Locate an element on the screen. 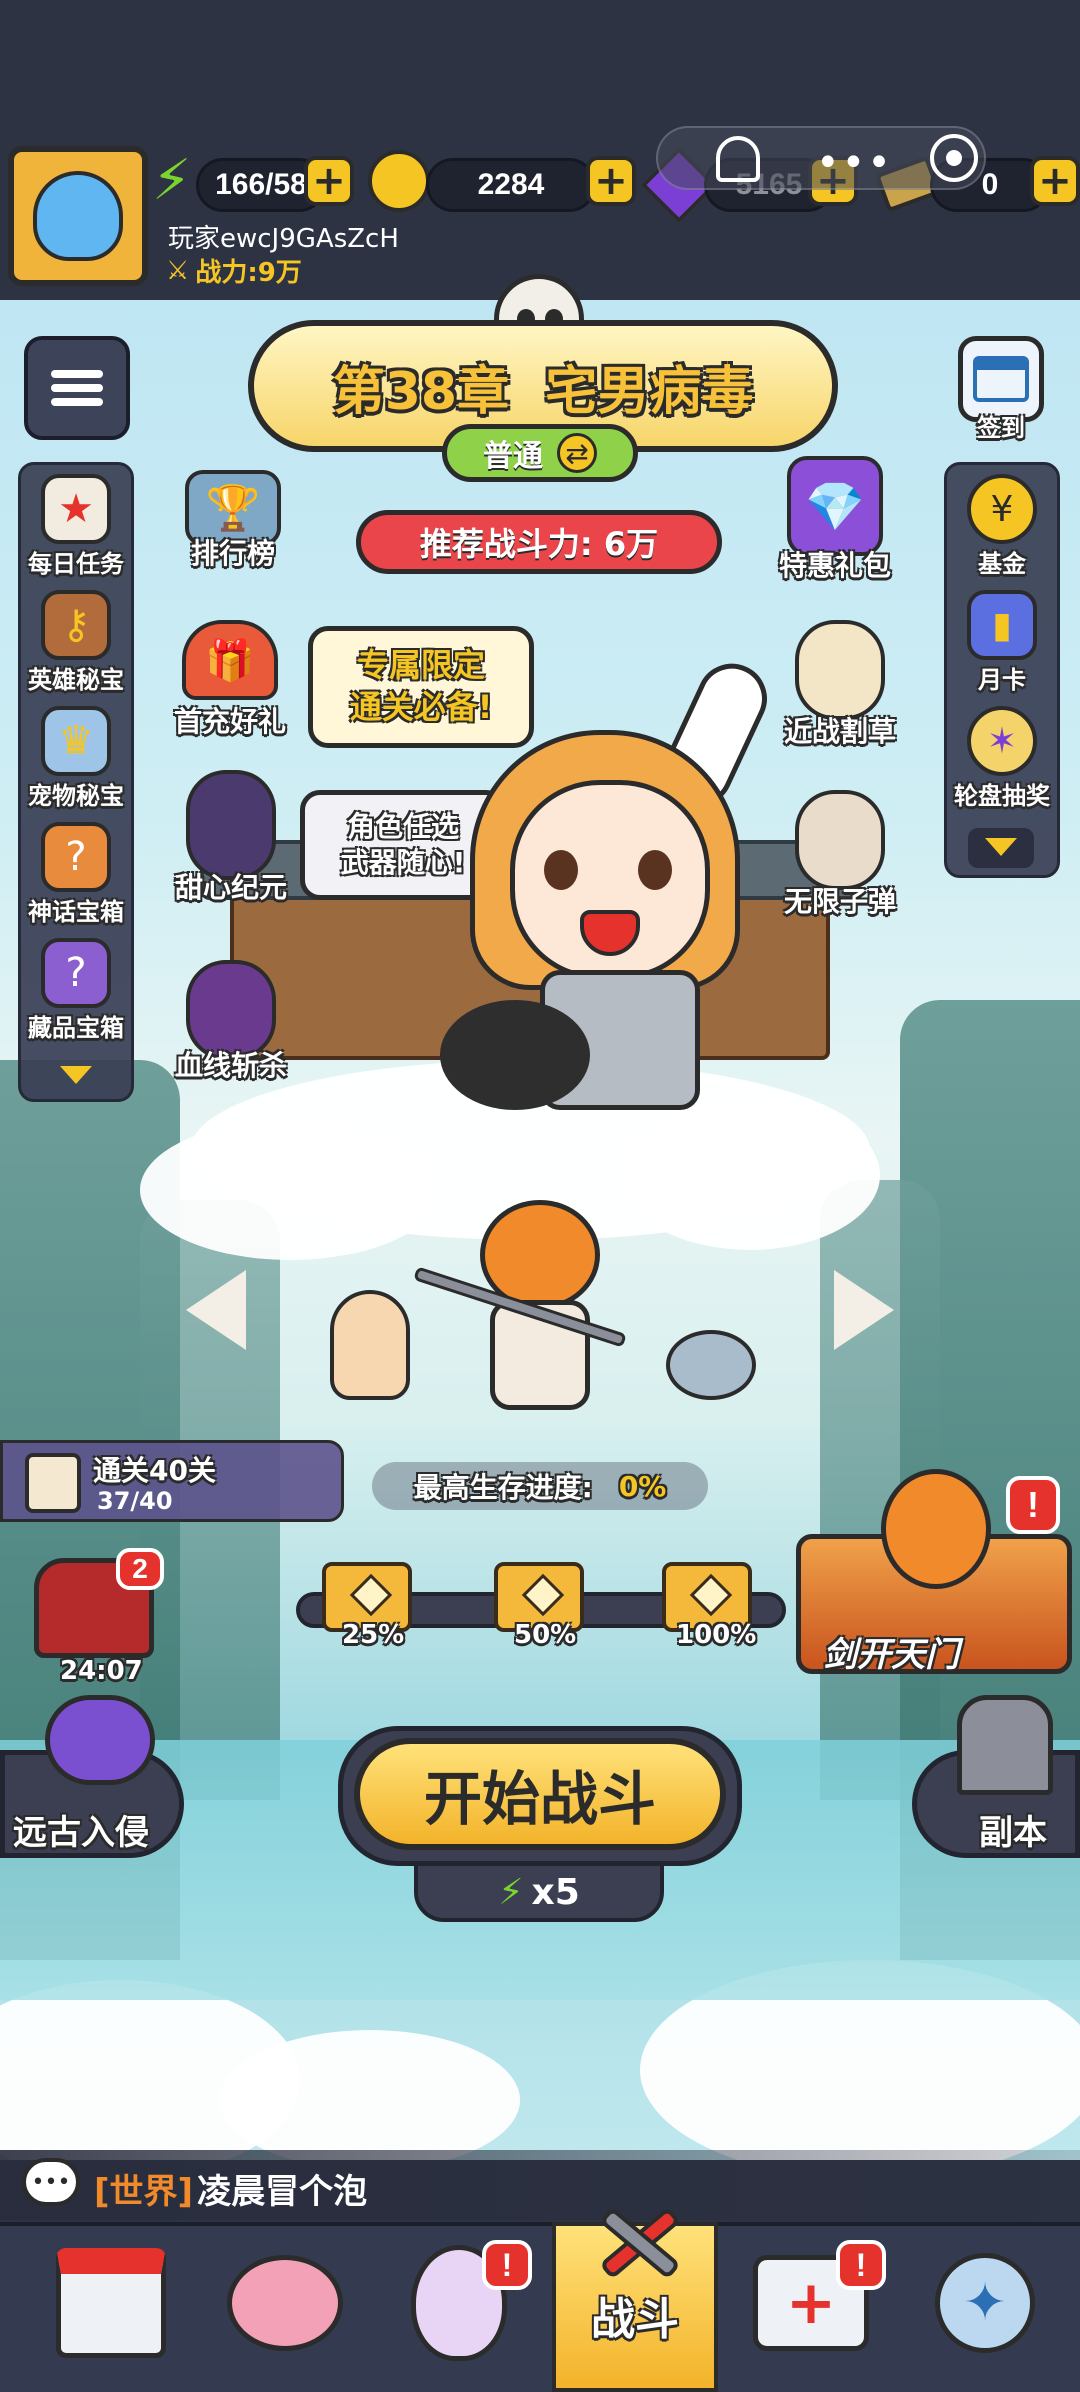 The image size is (1080, 2392). melee-mowing-button: 近战割草 is located at coordinates (840, 685).